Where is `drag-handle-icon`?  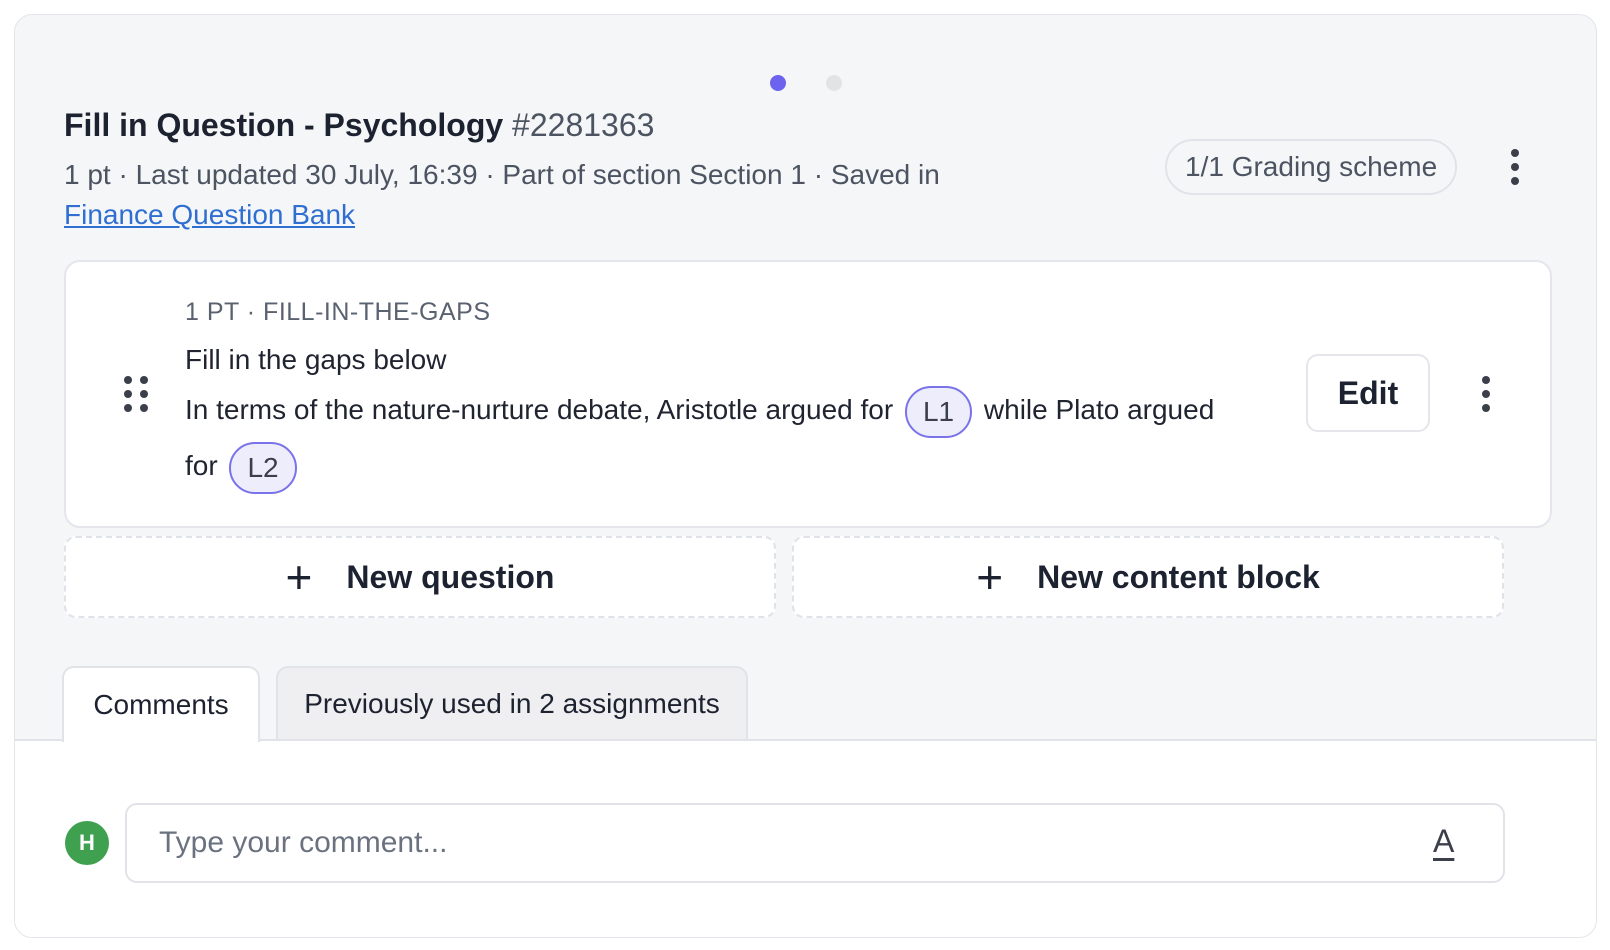
drag-handle-icon is located at coordinates (136, 394).